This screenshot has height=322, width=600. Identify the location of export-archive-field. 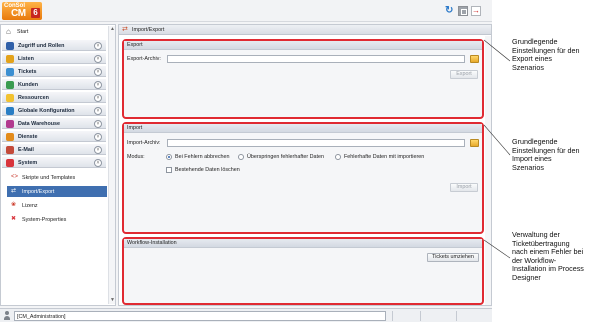
(316, 59).